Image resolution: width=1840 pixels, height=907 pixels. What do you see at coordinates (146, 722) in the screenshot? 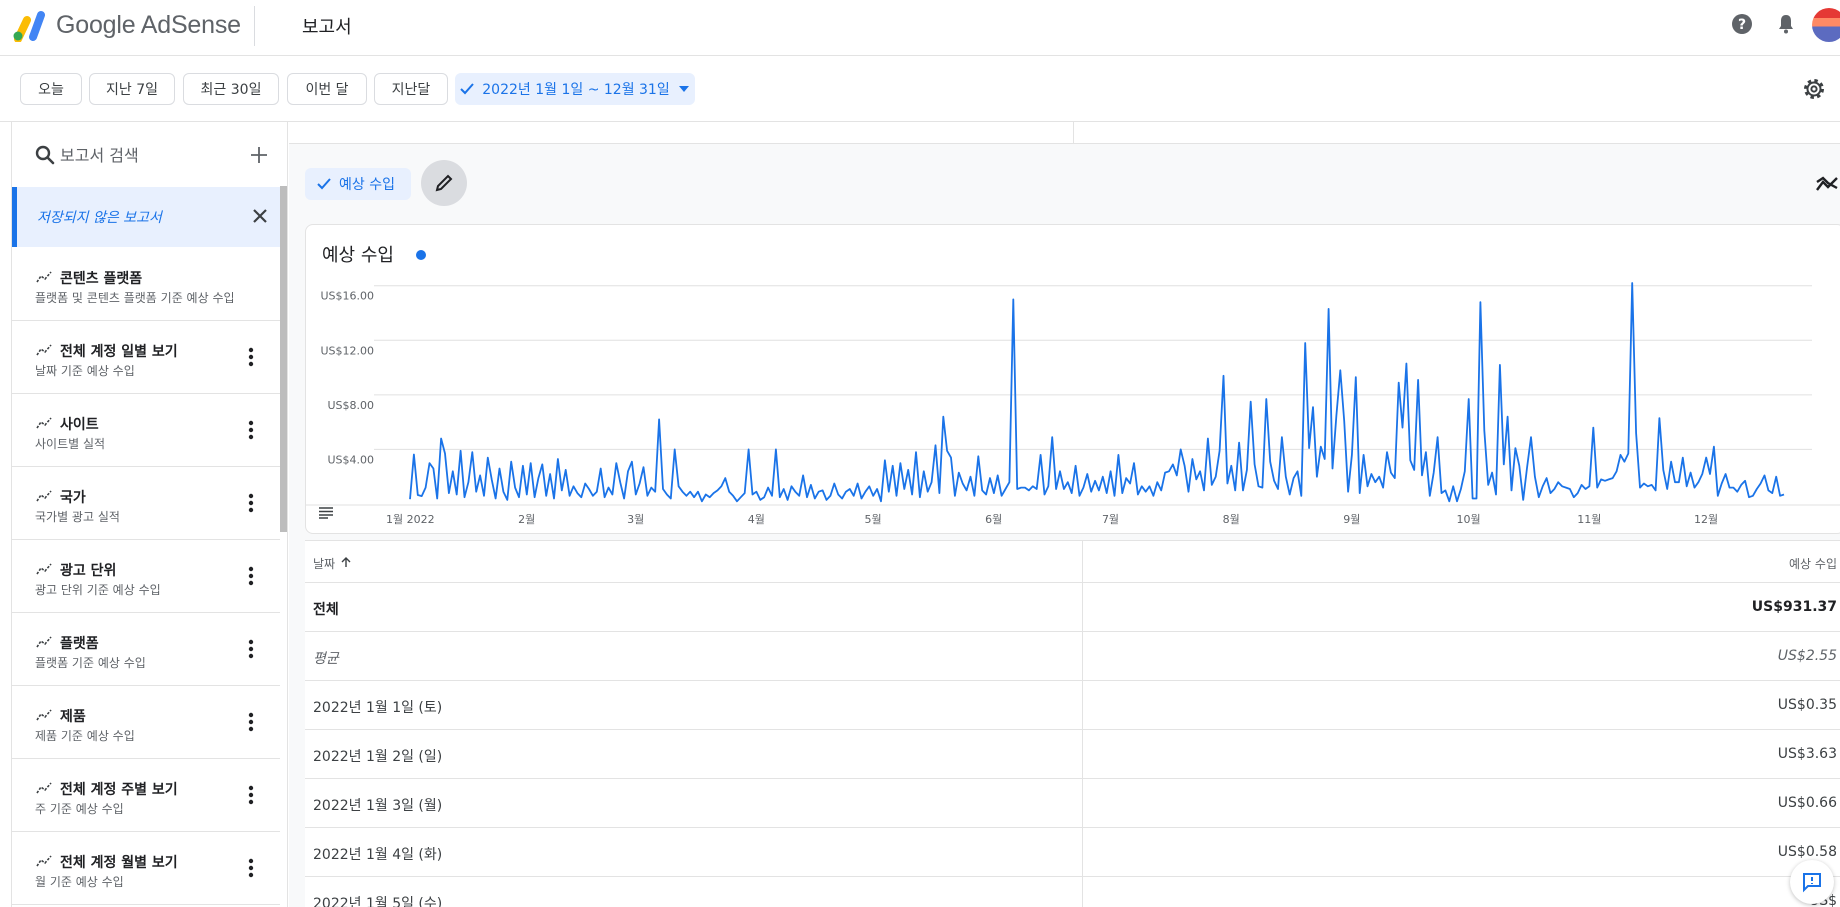
I see `report-list-item: 제품 제품 기준 예상 수입` at bounding box center [146, 722].